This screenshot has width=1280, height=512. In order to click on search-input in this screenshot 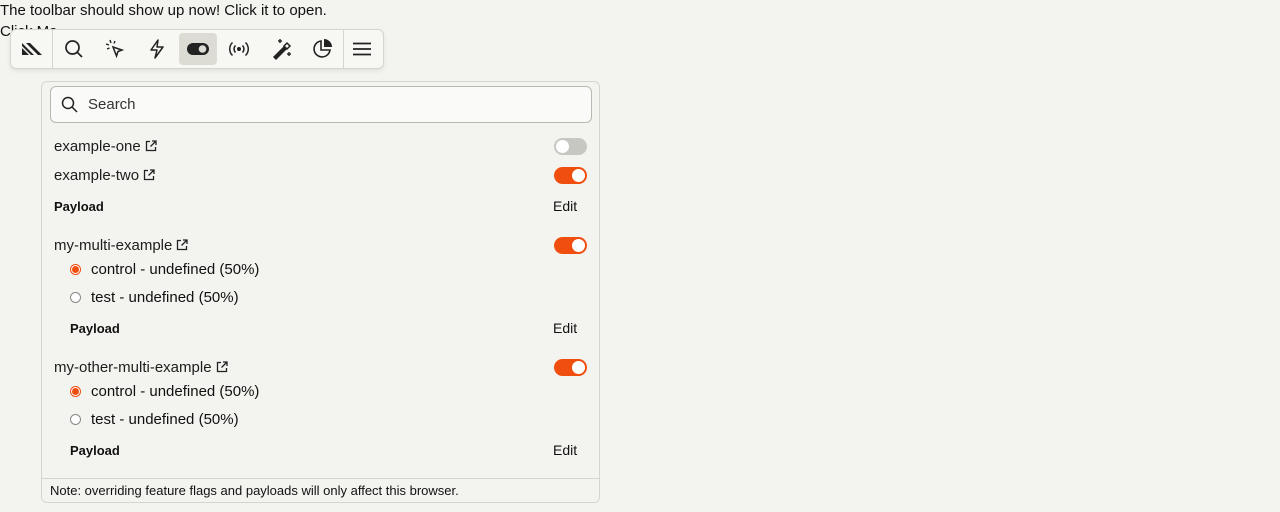, I will do `click(328, 104)`.